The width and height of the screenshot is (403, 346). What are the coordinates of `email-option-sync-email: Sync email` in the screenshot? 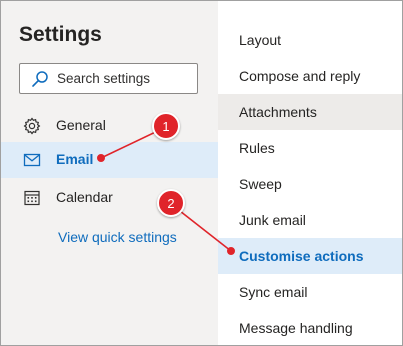 It's located at (310, 292).